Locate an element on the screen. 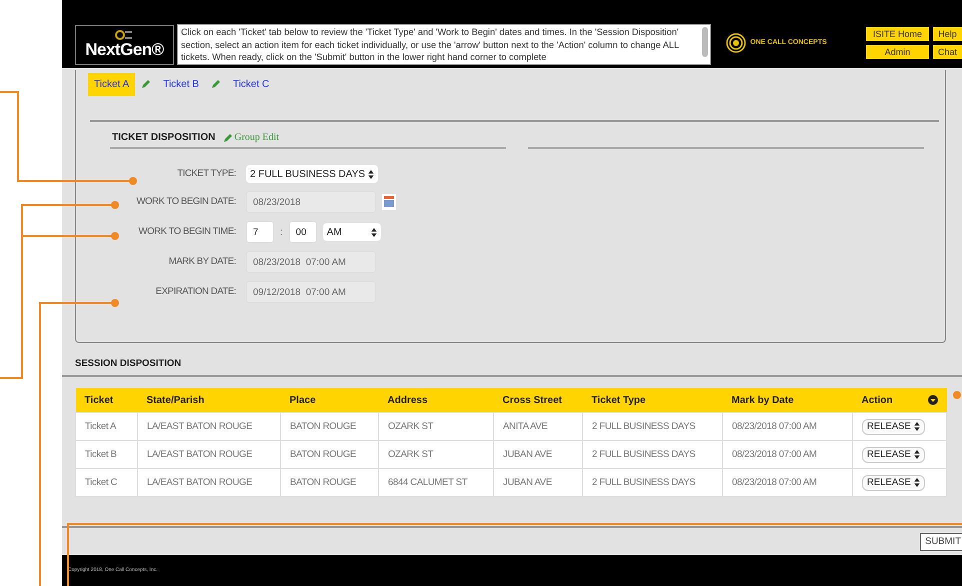  table-cell: Ticket B is located at coordinates (107, 454).